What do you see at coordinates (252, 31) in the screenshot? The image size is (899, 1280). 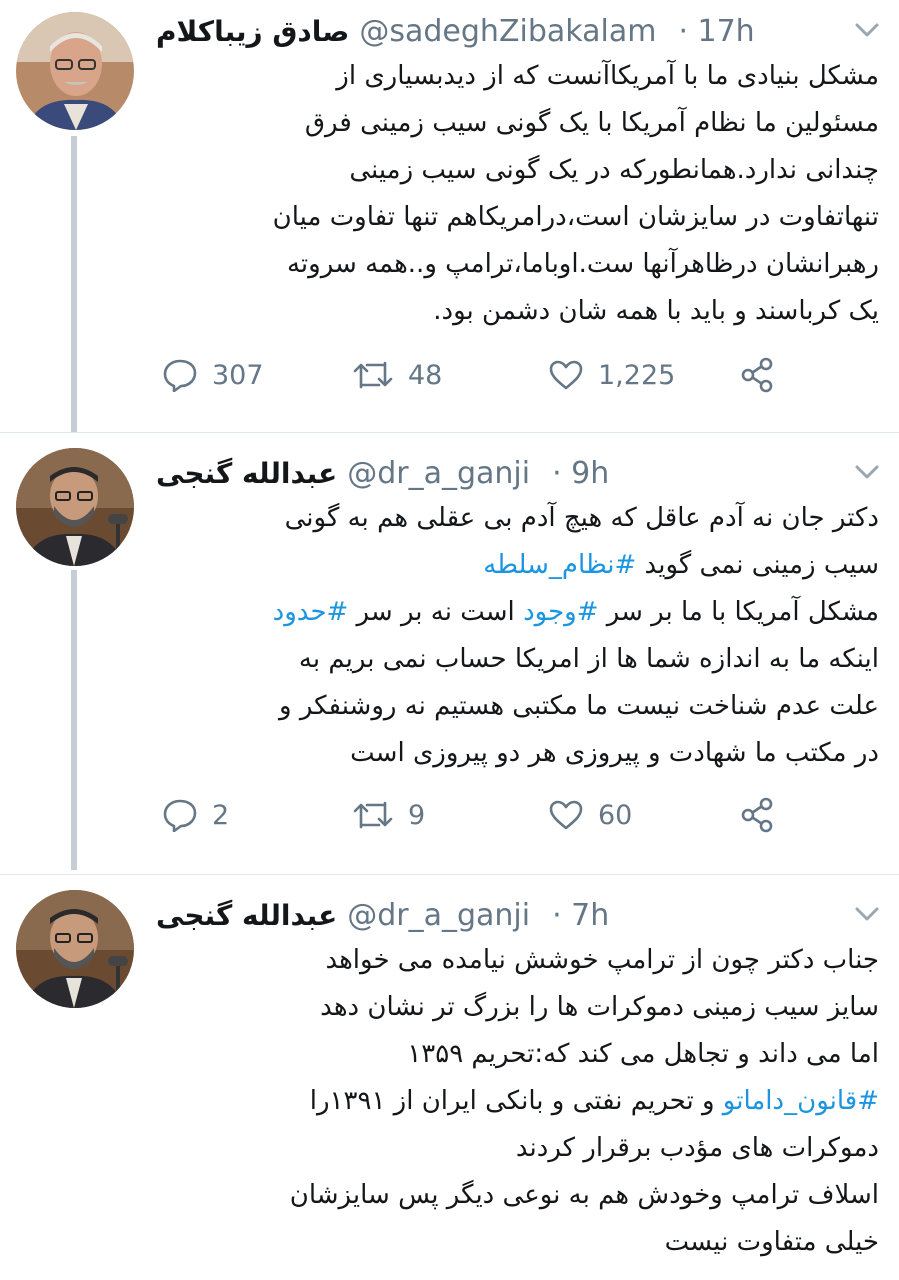 I see `display-name: صادق زیباکلام` at bounding box center [252, 31].